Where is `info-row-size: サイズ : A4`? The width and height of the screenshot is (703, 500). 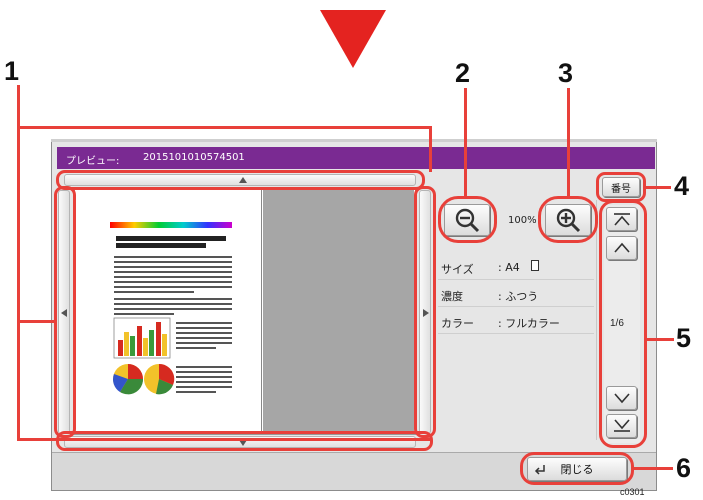
info-row-size: サイズ : A4 is located at coordinates (516, 267).